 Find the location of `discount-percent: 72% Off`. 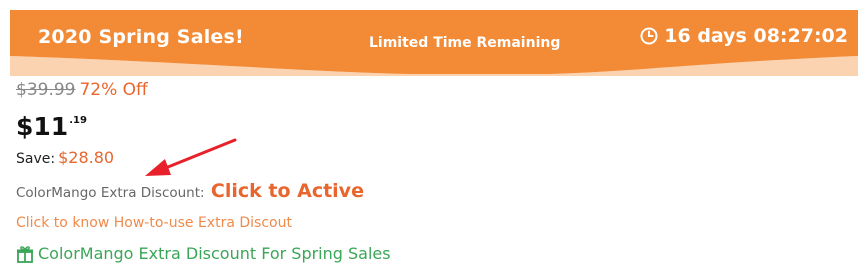

discount-percent: 72% Off is located at coordinates (113, 90).